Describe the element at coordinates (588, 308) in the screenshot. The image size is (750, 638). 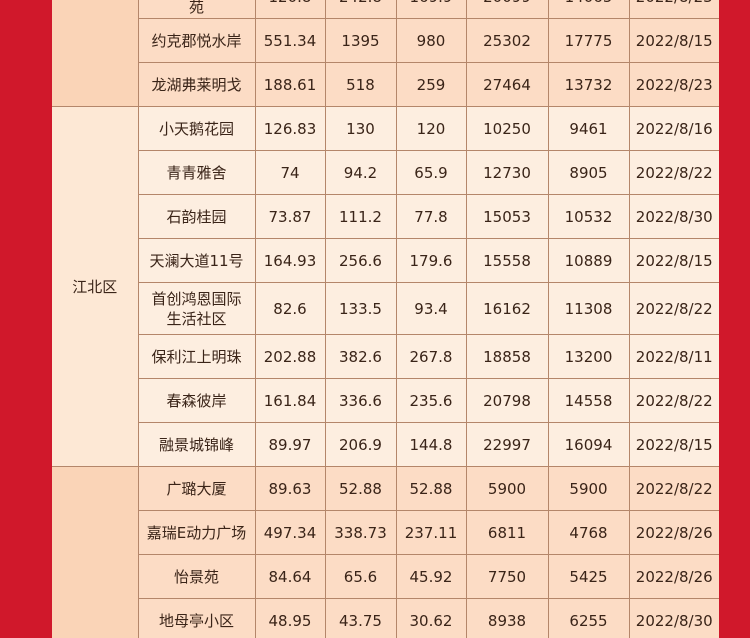
I see `value-5-cell: 11308` at that location.